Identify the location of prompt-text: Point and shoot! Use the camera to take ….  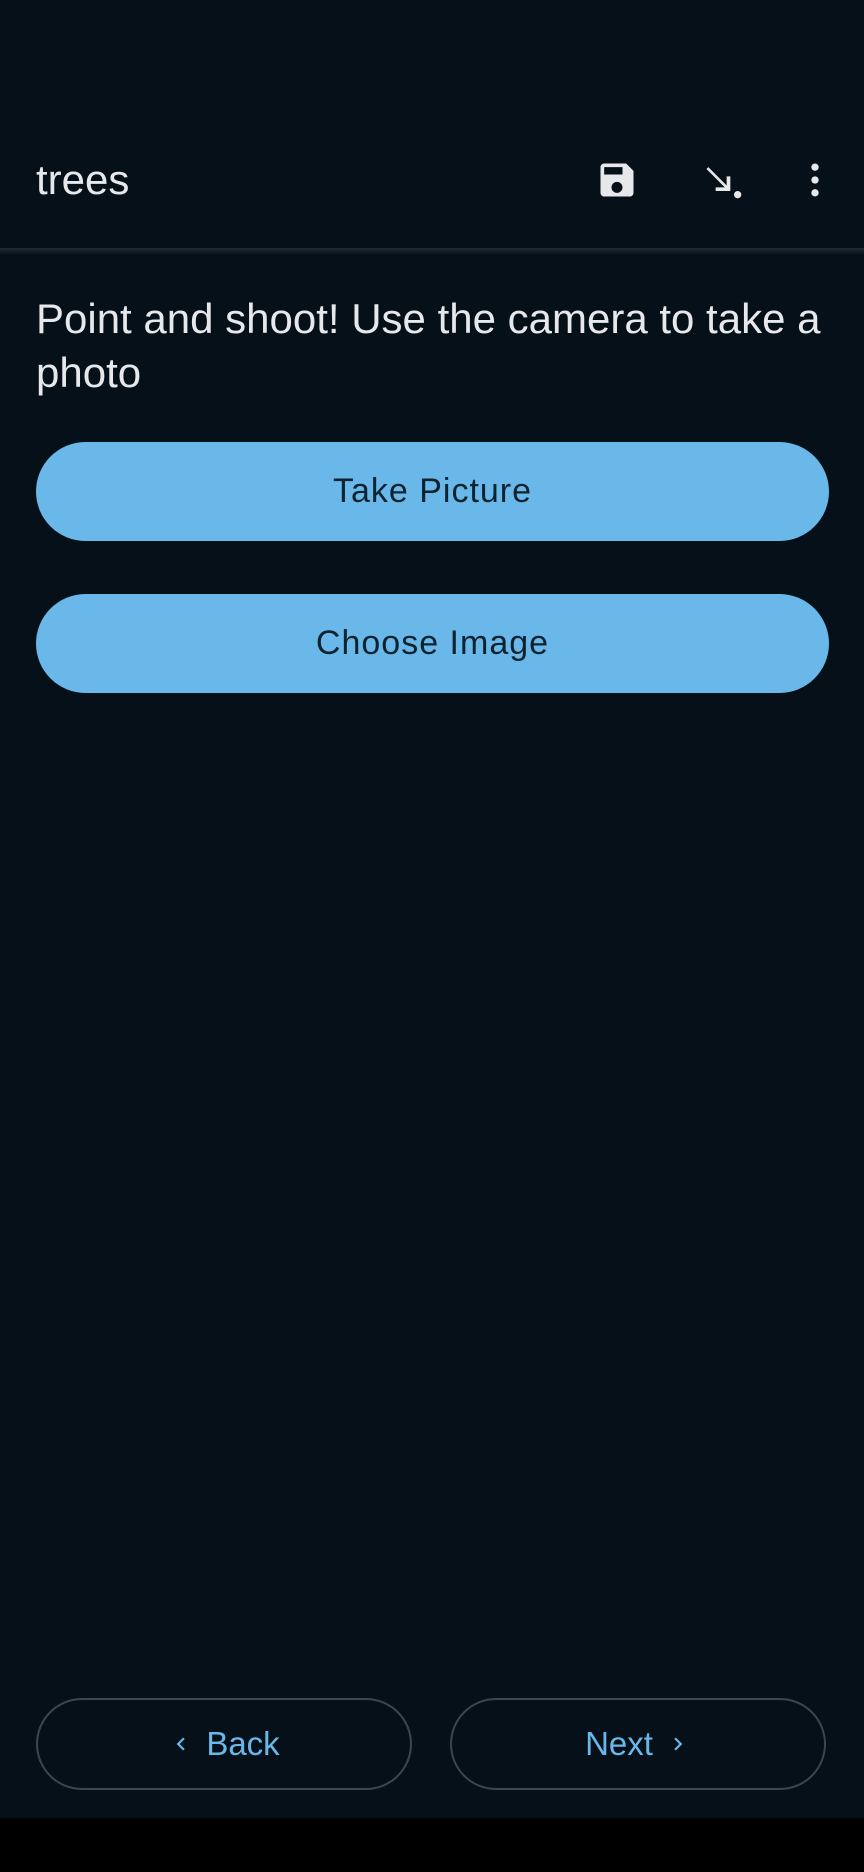
(428, 345).